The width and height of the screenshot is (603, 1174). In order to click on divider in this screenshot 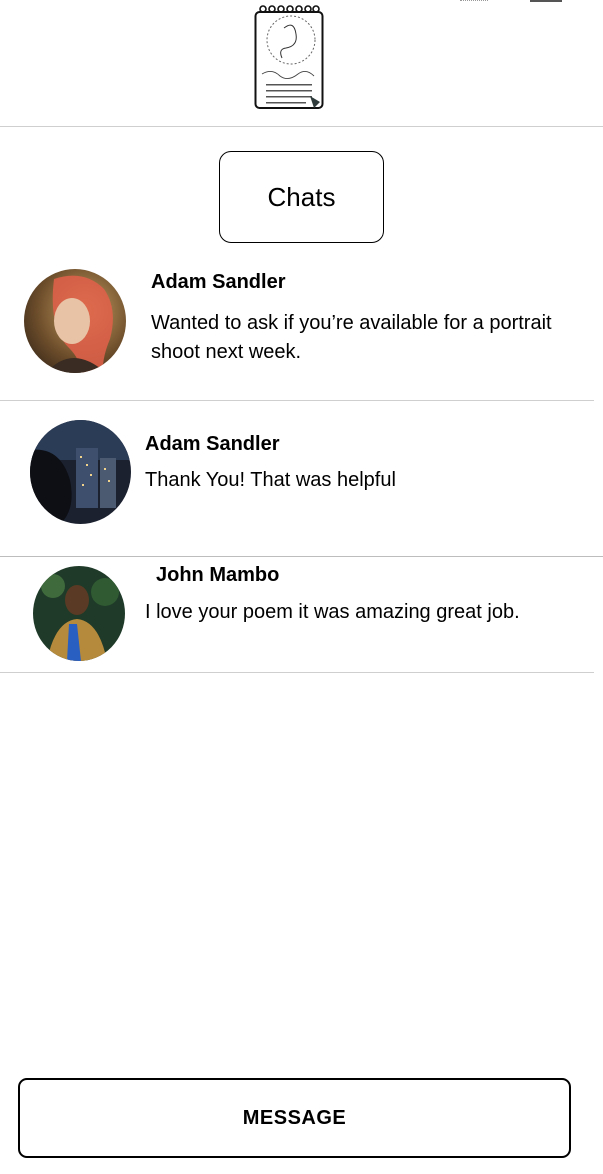, I will do `click(297, 672)`.